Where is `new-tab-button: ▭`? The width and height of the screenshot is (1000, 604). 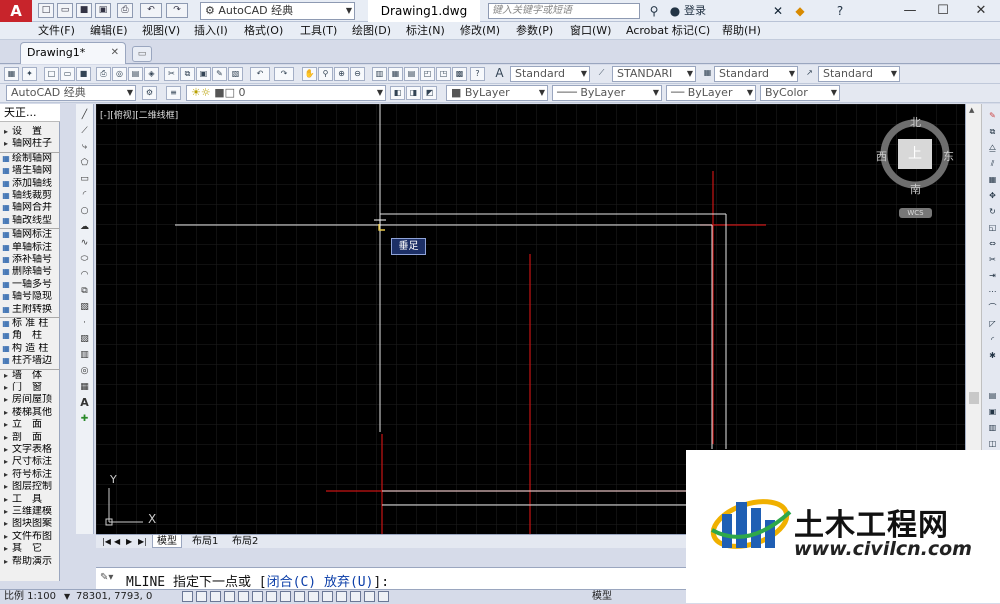 new-tab-button: ▭ is located at coordinates (142, 54).